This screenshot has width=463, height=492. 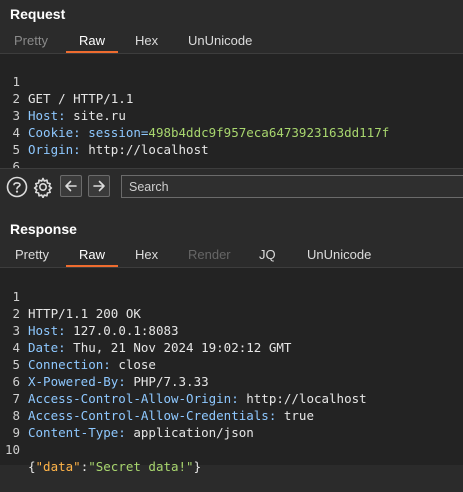 What do you see at coordinates (189, 432) in the screenshot?
I see `header-value: application/json` at bounding box center [189, 432].